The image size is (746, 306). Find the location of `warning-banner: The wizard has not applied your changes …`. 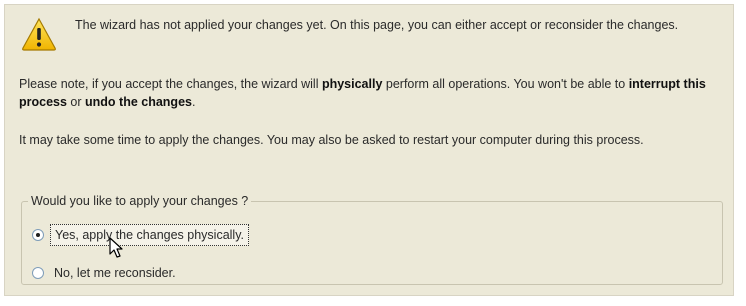

warning-banner: The wizard has not applied your changes … is located at coordinates (372, 35).